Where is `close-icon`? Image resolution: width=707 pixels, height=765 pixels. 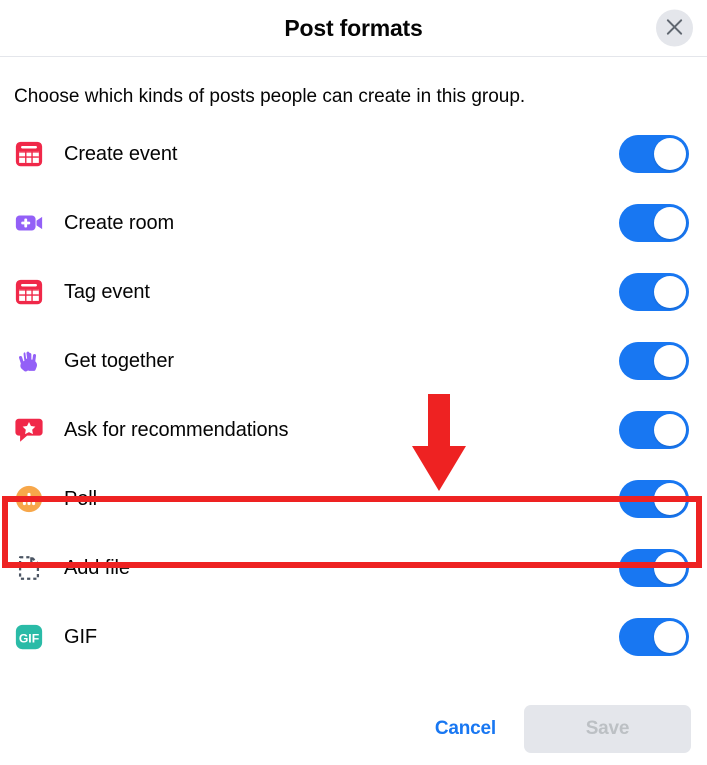 close-icon is located at coordinates (674, 28).